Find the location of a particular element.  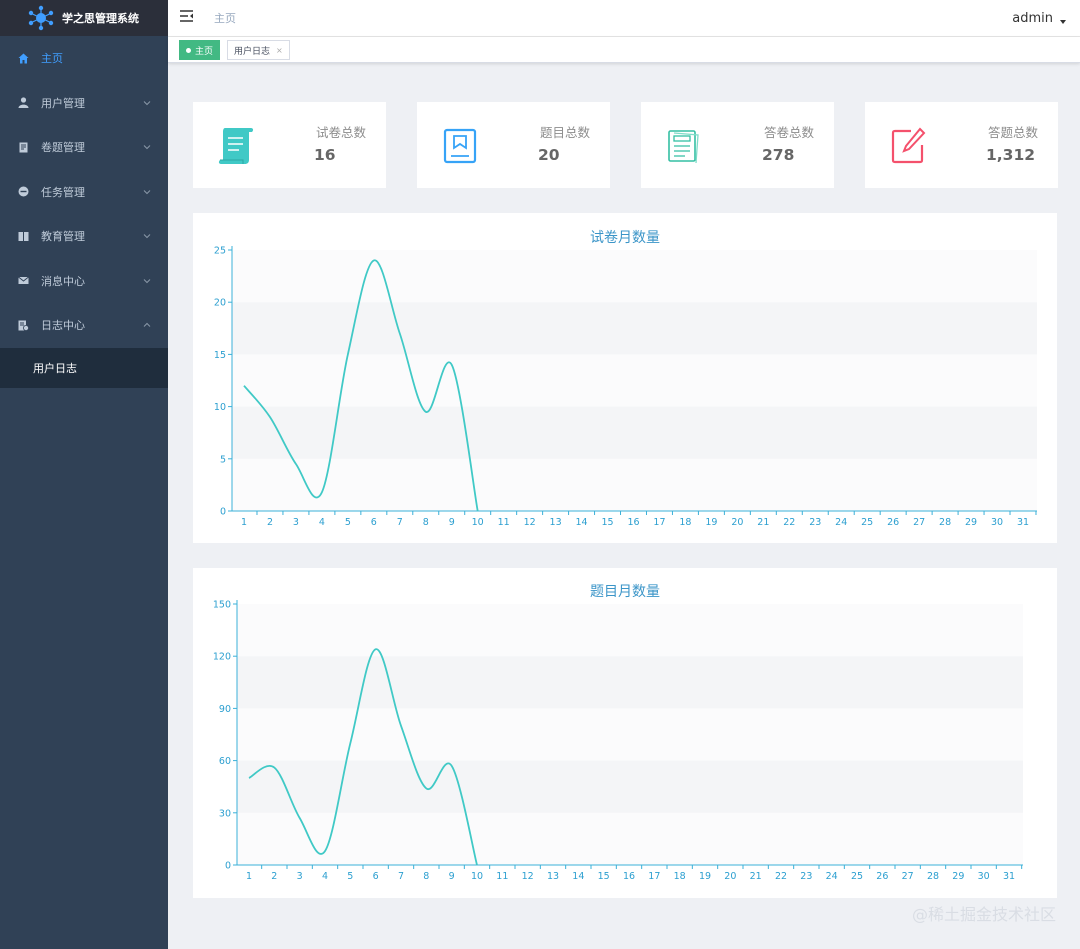

tag-label: 主页 is located at coordinates (204, 51).